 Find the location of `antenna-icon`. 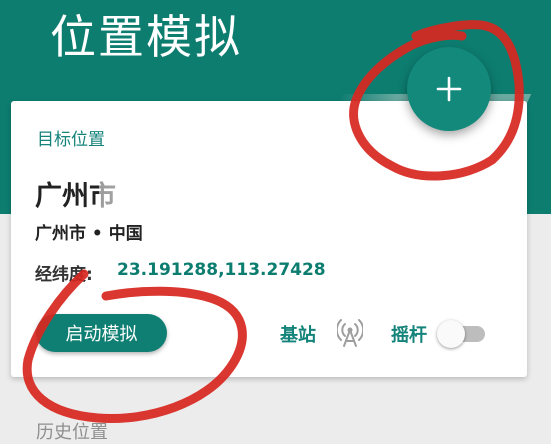

antenna-icon is located at coordinates (350, 333).